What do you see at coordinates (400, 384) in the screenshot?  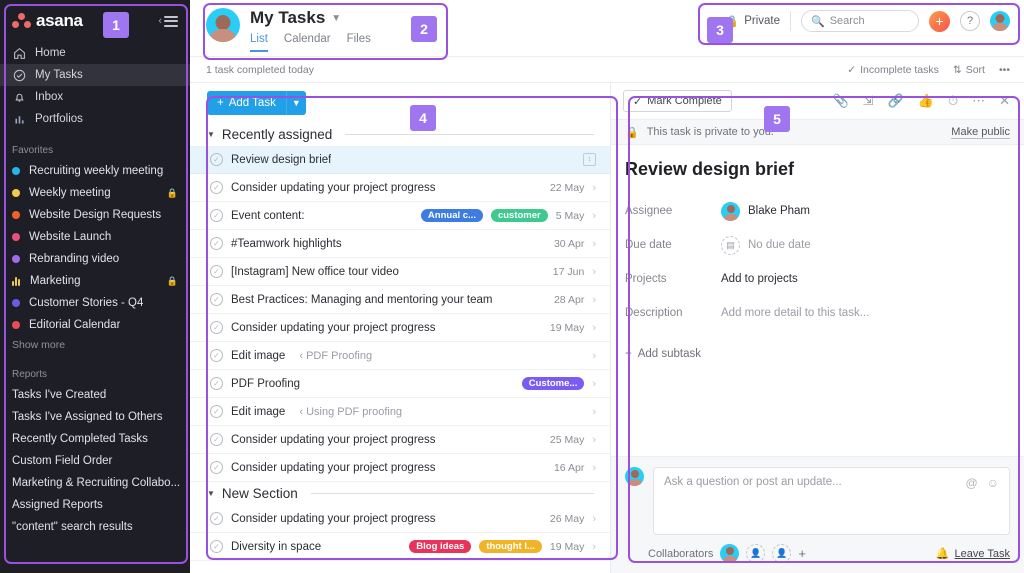 I see `task-row: ✓ PDF Proofing Custome... ›` at bounding box center [400, 384].